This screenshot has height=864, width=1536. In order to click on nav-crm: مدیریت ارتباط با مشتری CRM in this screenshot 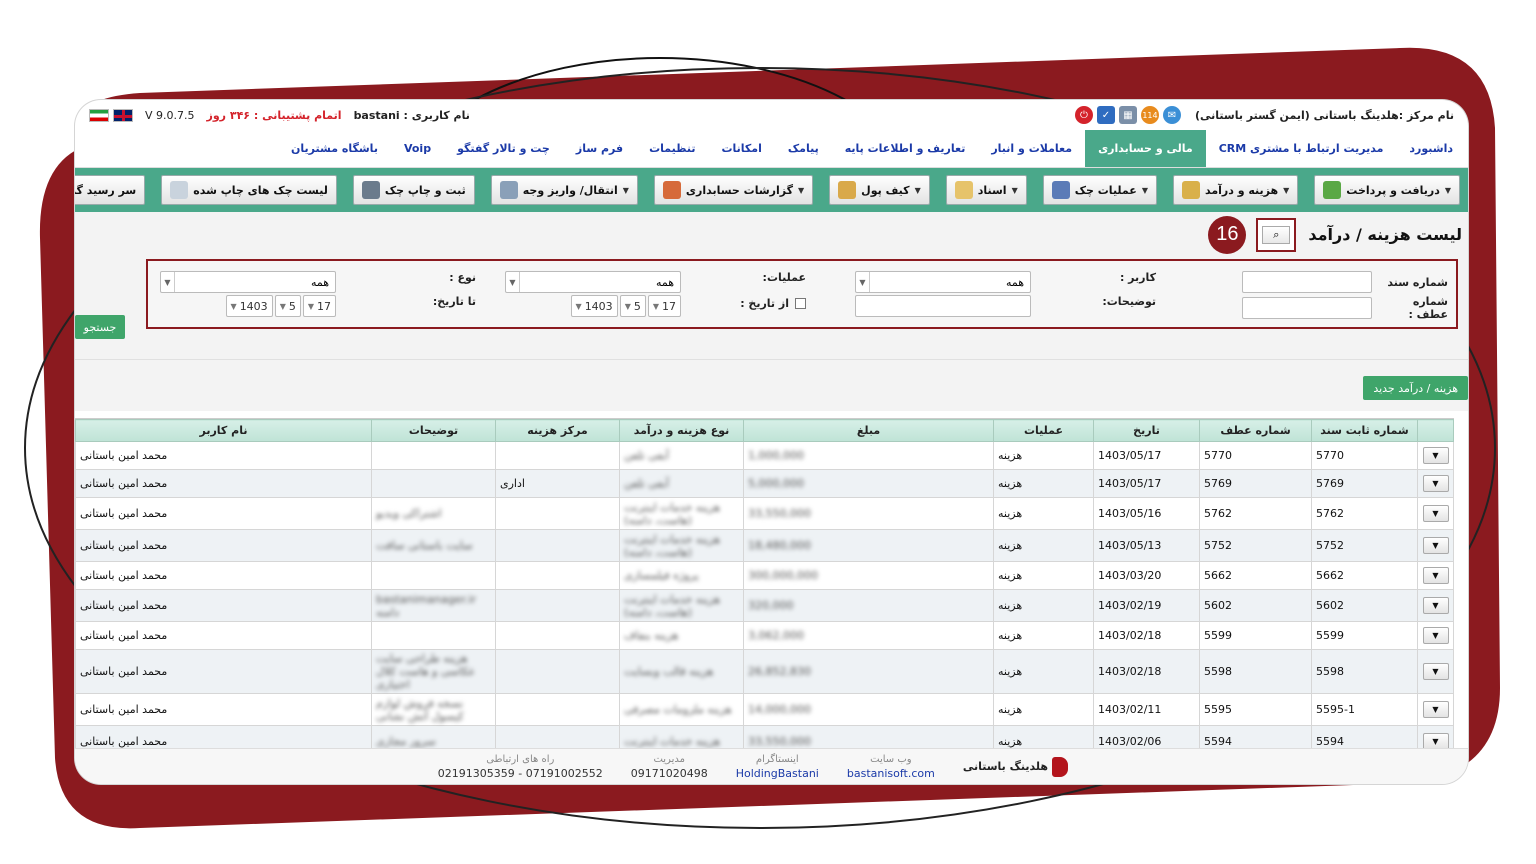, I will do `click(1301, 148)`.